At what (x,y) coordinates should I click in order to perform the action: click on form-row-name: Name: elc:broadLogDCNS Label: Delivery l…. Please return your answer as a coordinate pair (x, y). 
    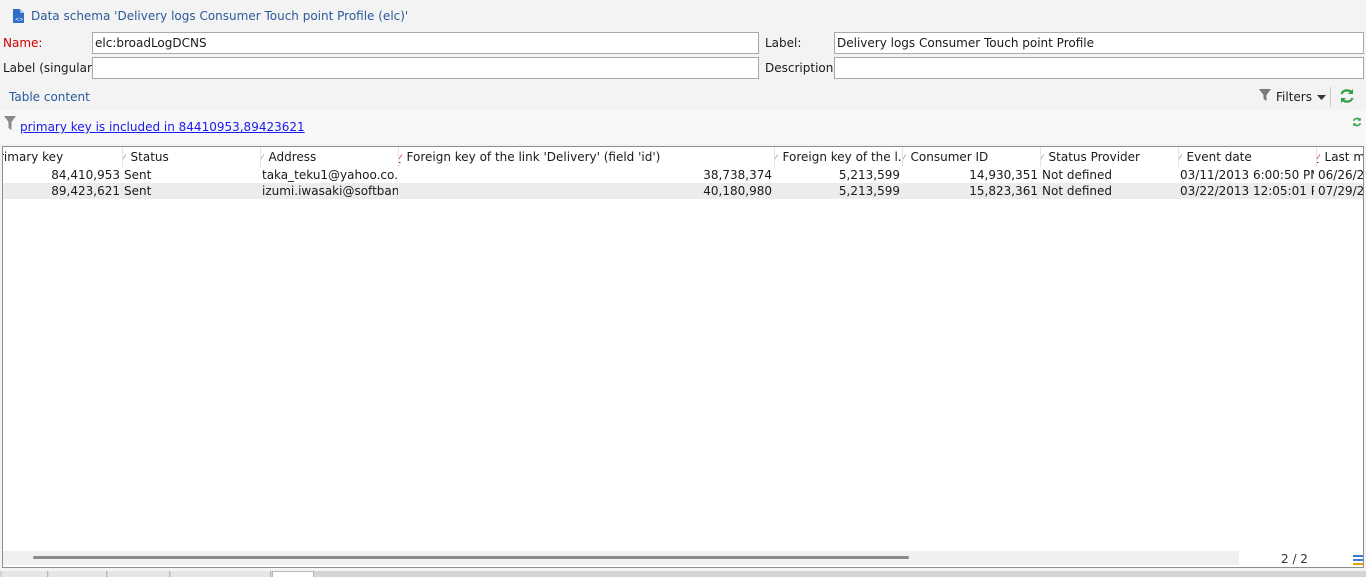
    Looking at the image, I should click on (683, 43).